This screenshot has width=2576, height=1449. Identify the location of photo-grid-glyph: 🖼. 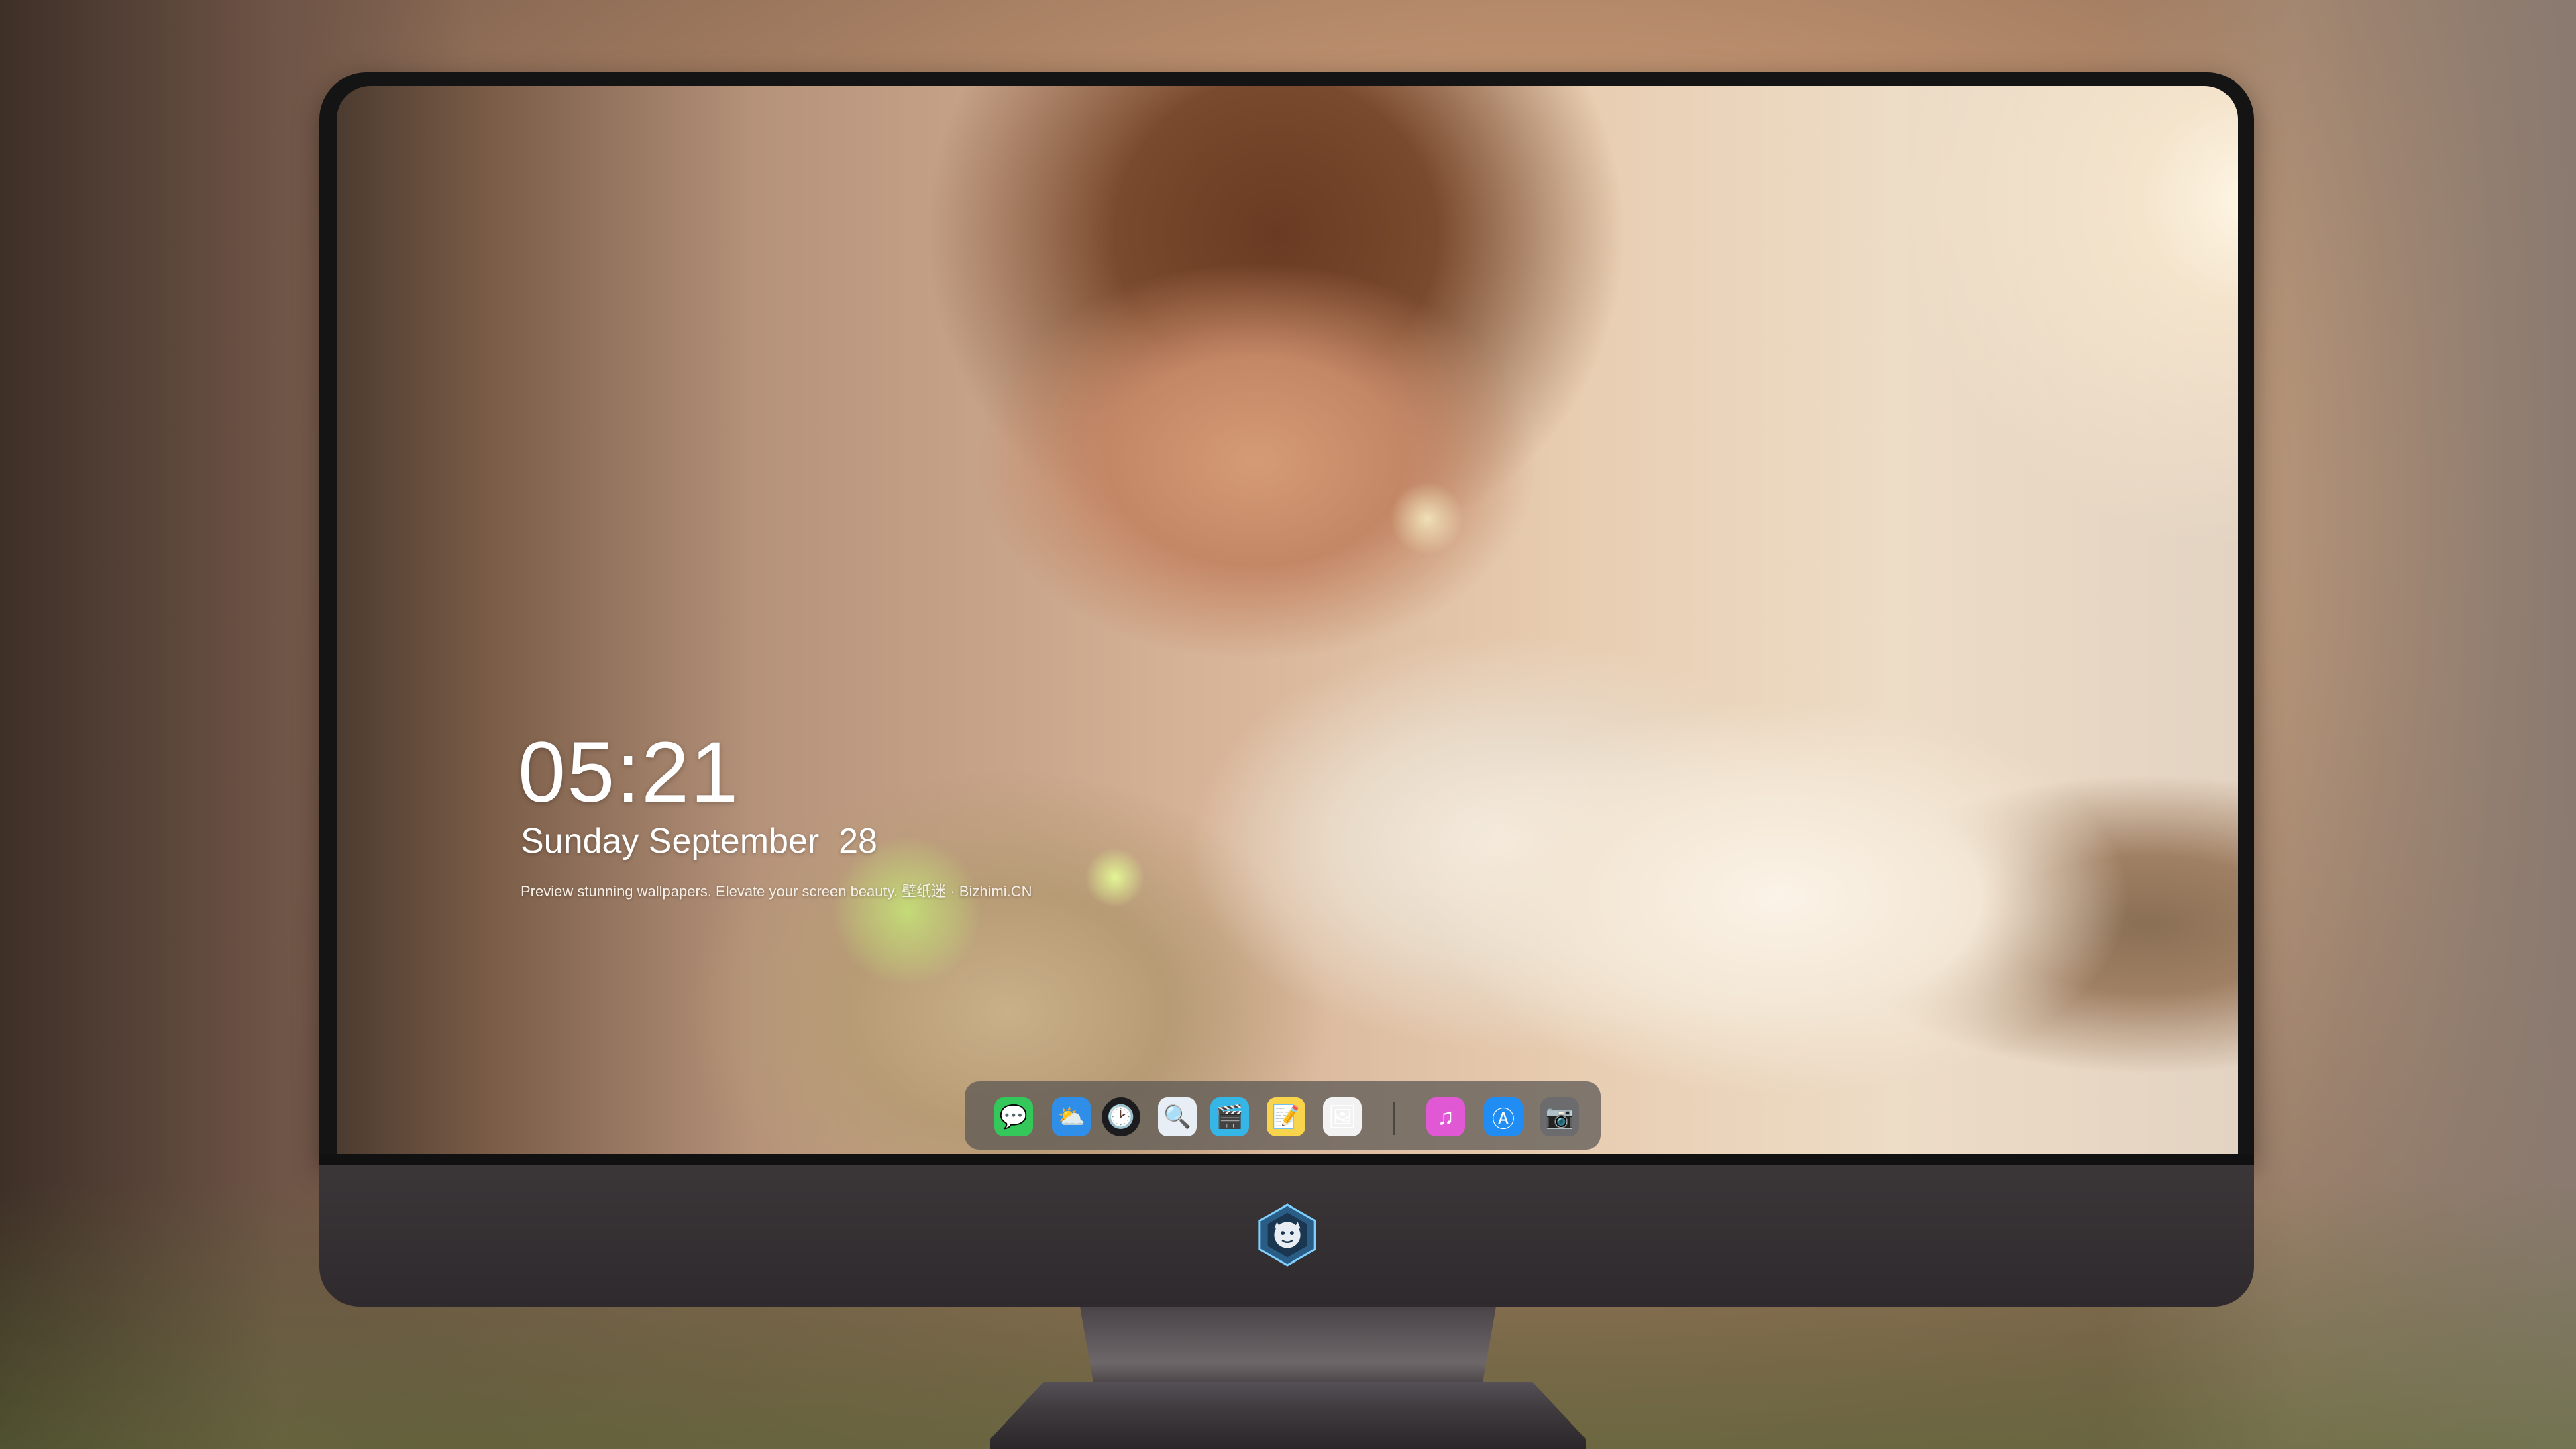
(1342, 1117).